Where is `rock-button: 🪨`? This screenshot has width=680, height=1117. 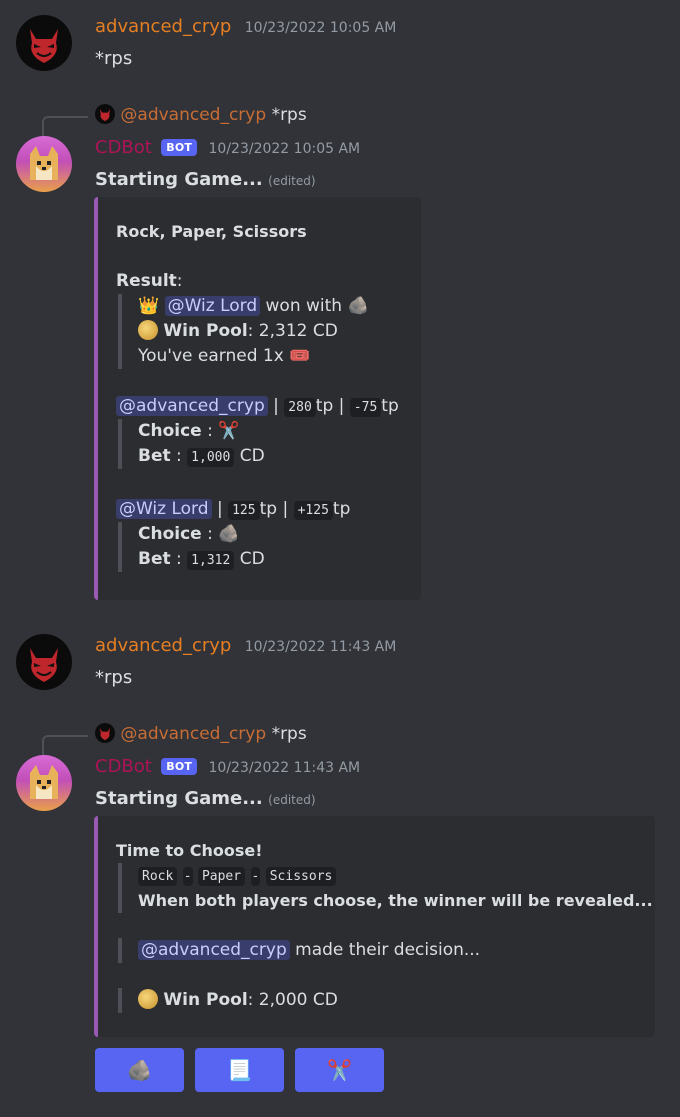
rock-button: 🪨 is located at coordinates (139, 1070).